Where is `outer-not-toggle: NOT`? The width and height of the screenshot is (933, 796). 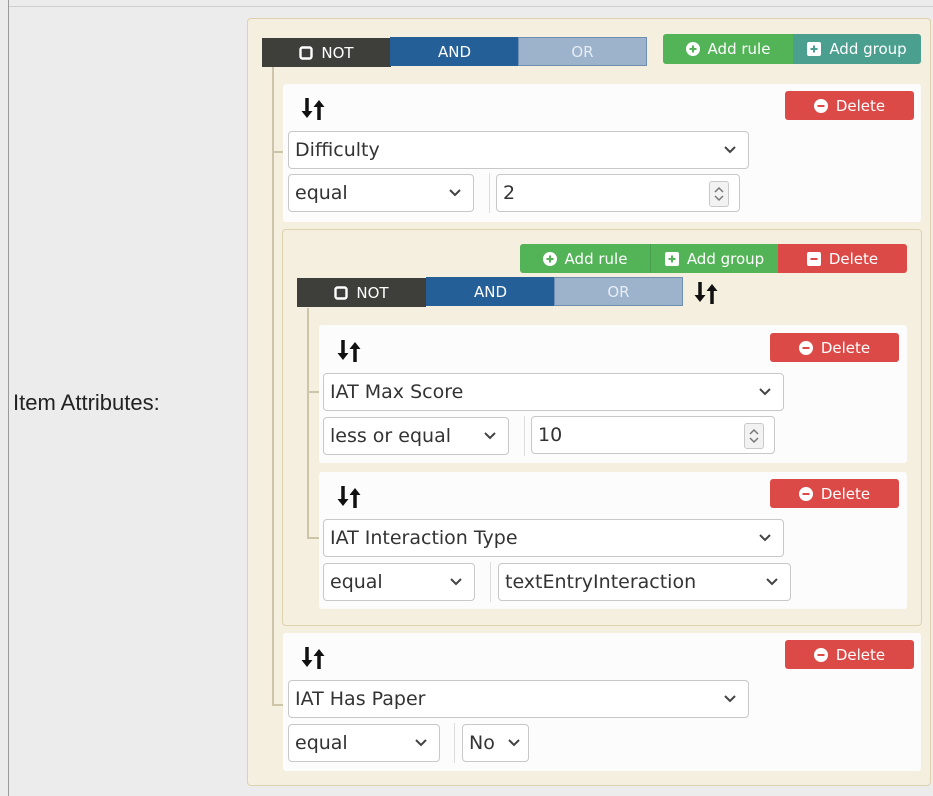
outer-not-toggle: NOT is located at coordinates (326, 52).